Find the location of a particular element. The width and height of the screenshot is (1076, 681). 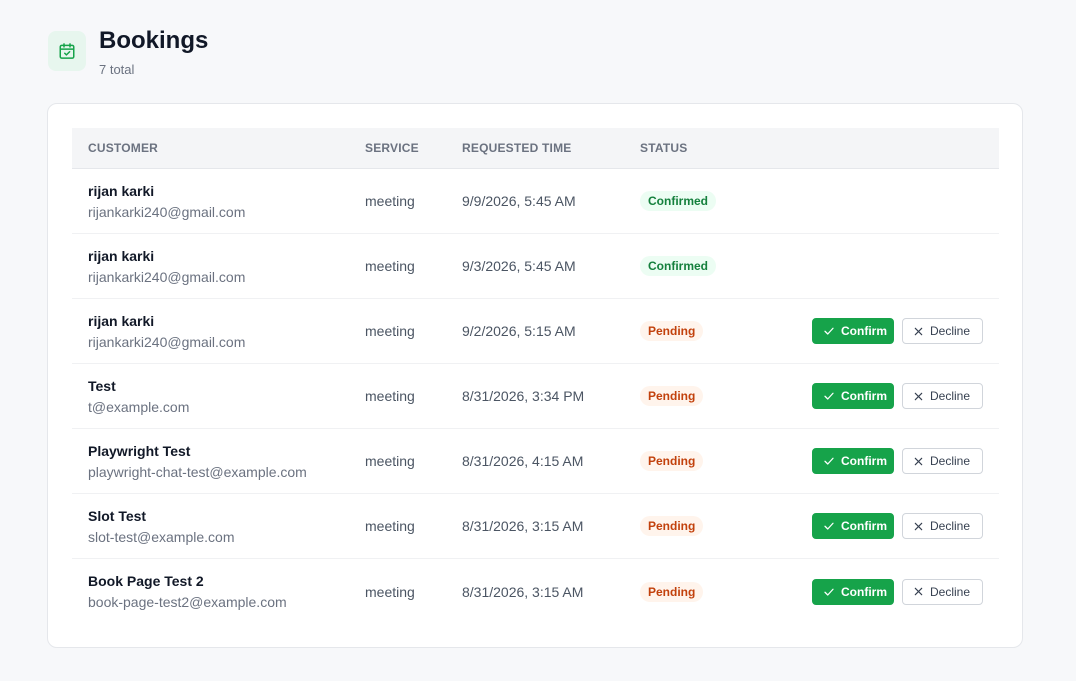

status-cell: Confirmed is located at coordinates (717, 266).